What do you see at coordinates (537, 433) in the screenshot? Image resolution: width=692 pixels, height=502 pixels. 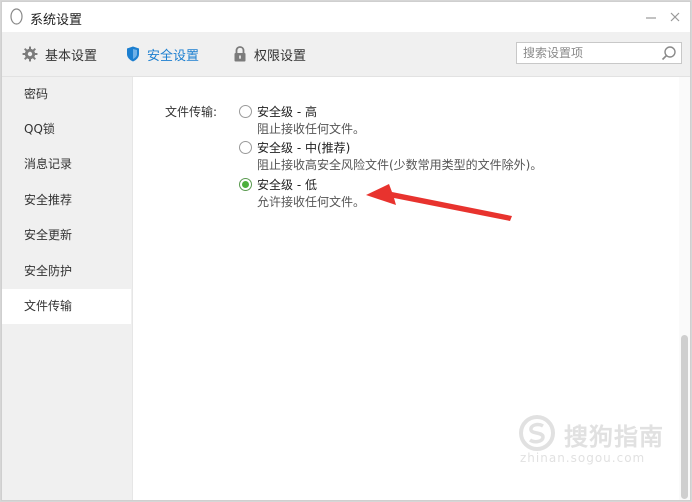 I see `sogou-logo-icon` at bounding box center [537, 433].